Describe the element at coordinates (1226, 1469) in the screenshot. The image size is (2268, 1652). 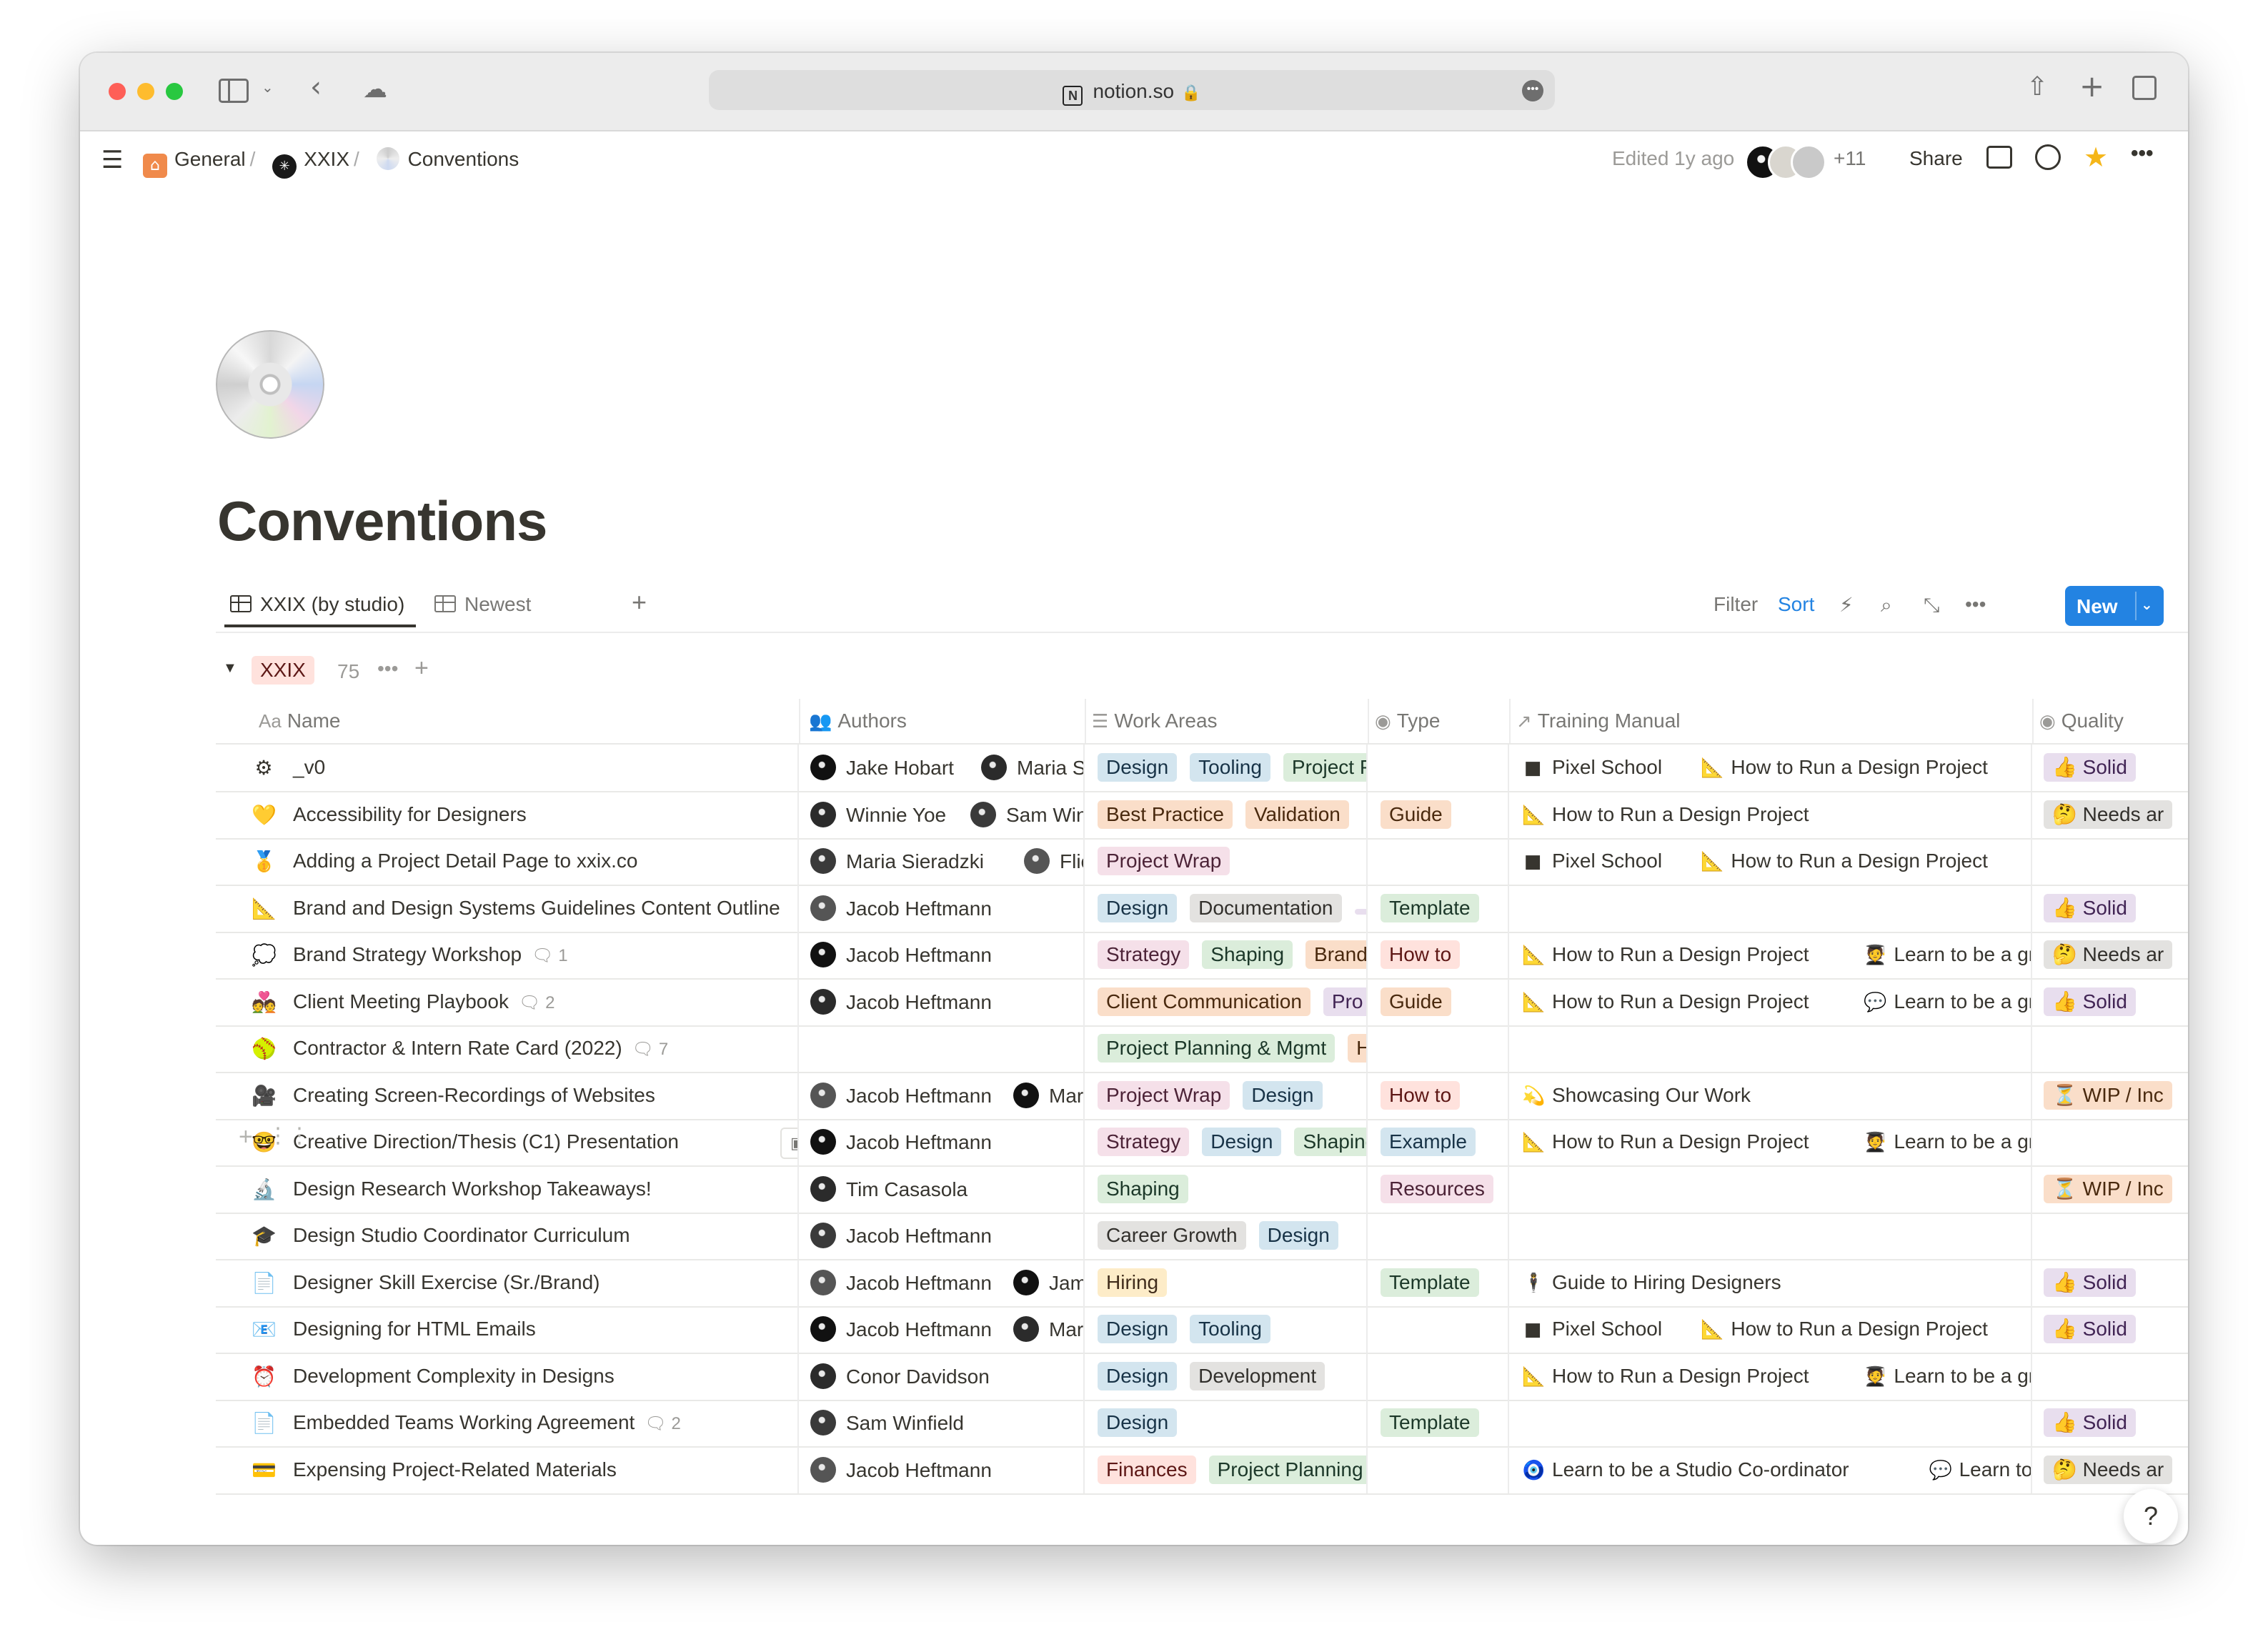
I see `cell-areas: Finances Project Planning` at that location.